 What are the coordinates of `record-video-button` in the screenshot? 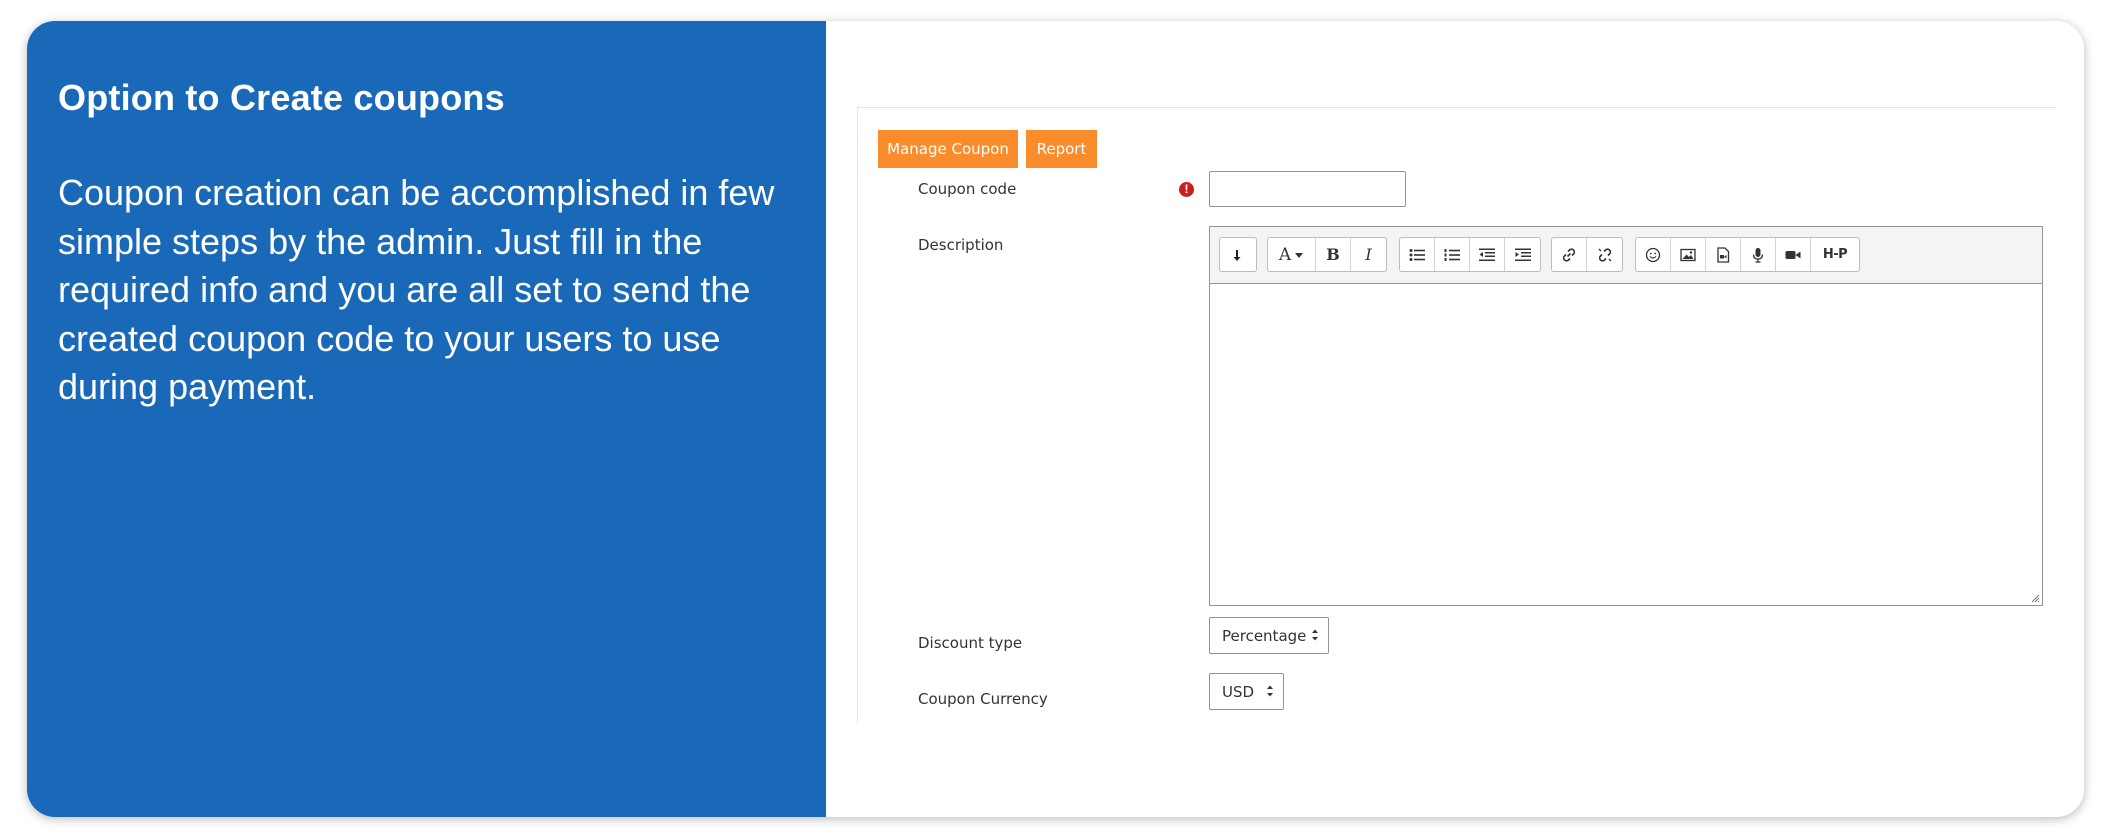 It's located at (1793, 254).